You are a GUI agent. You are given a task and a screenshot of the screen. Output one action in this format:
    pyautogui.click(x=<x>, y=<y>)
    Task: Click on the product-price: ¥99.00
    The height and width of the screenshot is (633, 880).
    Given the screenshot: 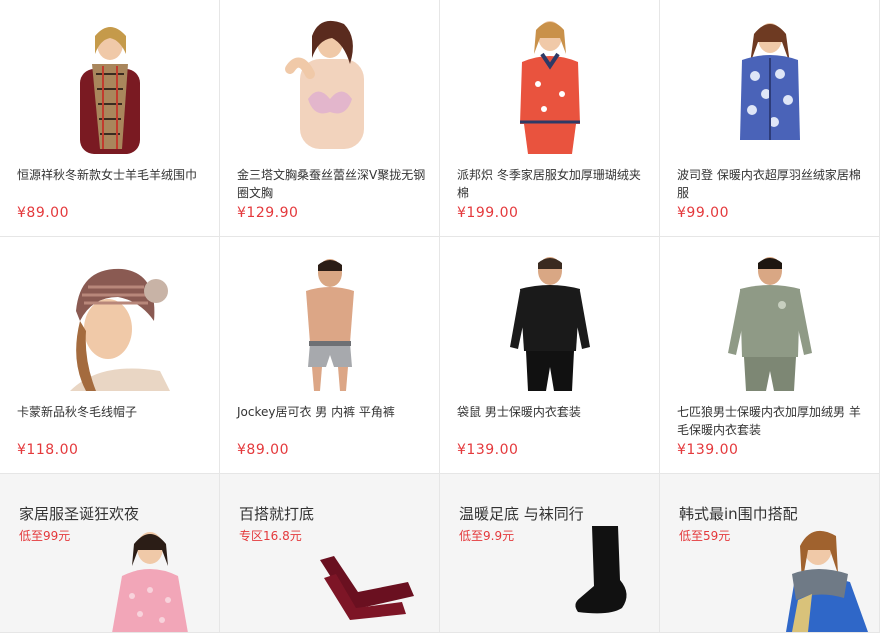 What is the action you would take?
    pyautogui.click(x=703, y=213)
    